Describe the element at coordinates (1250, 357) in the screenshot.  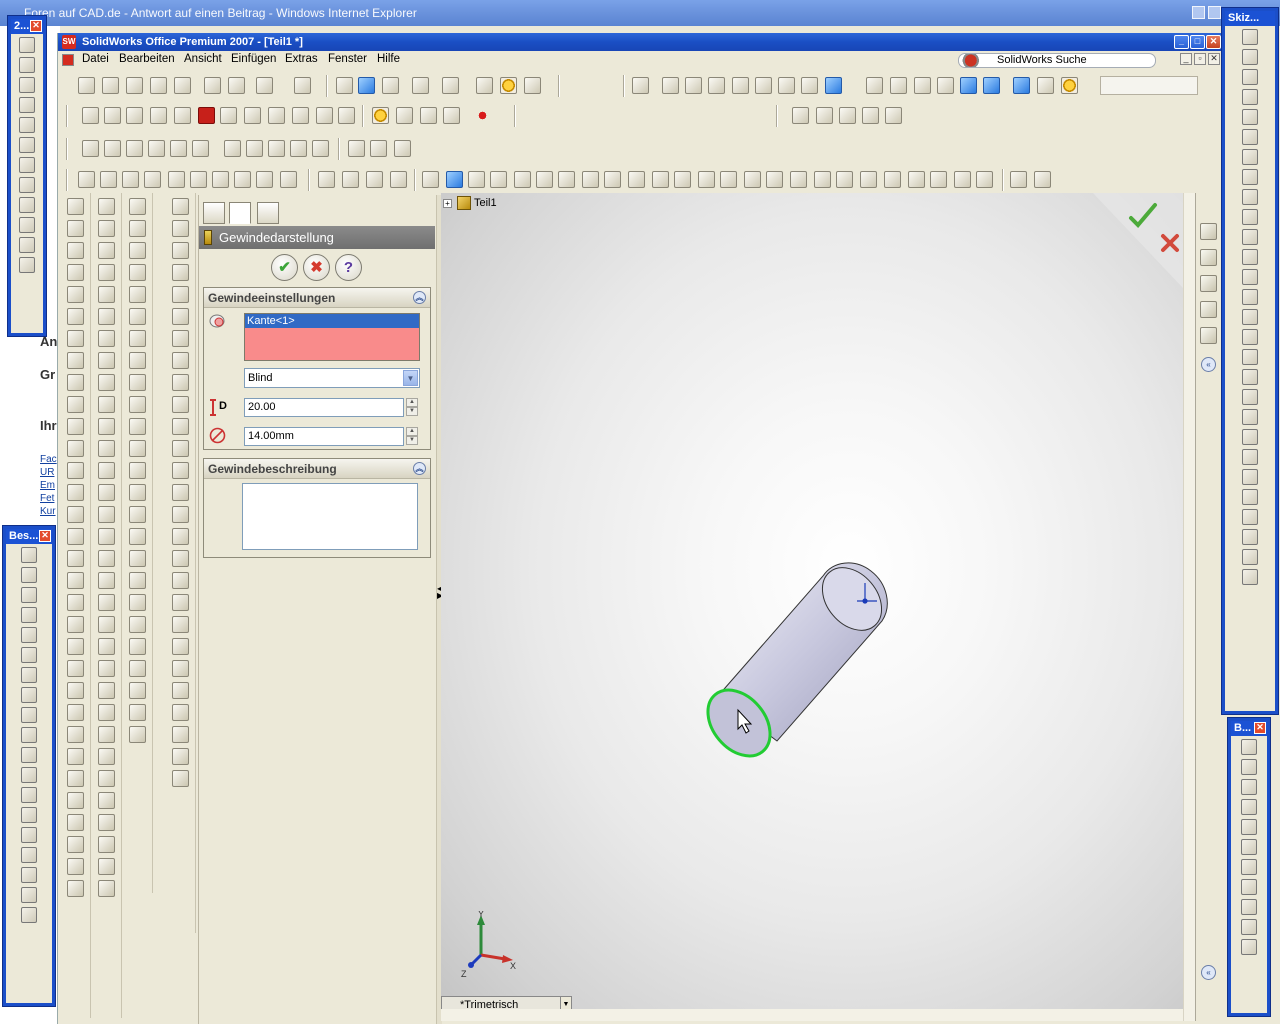
I see `point-tool-icon` at that location.